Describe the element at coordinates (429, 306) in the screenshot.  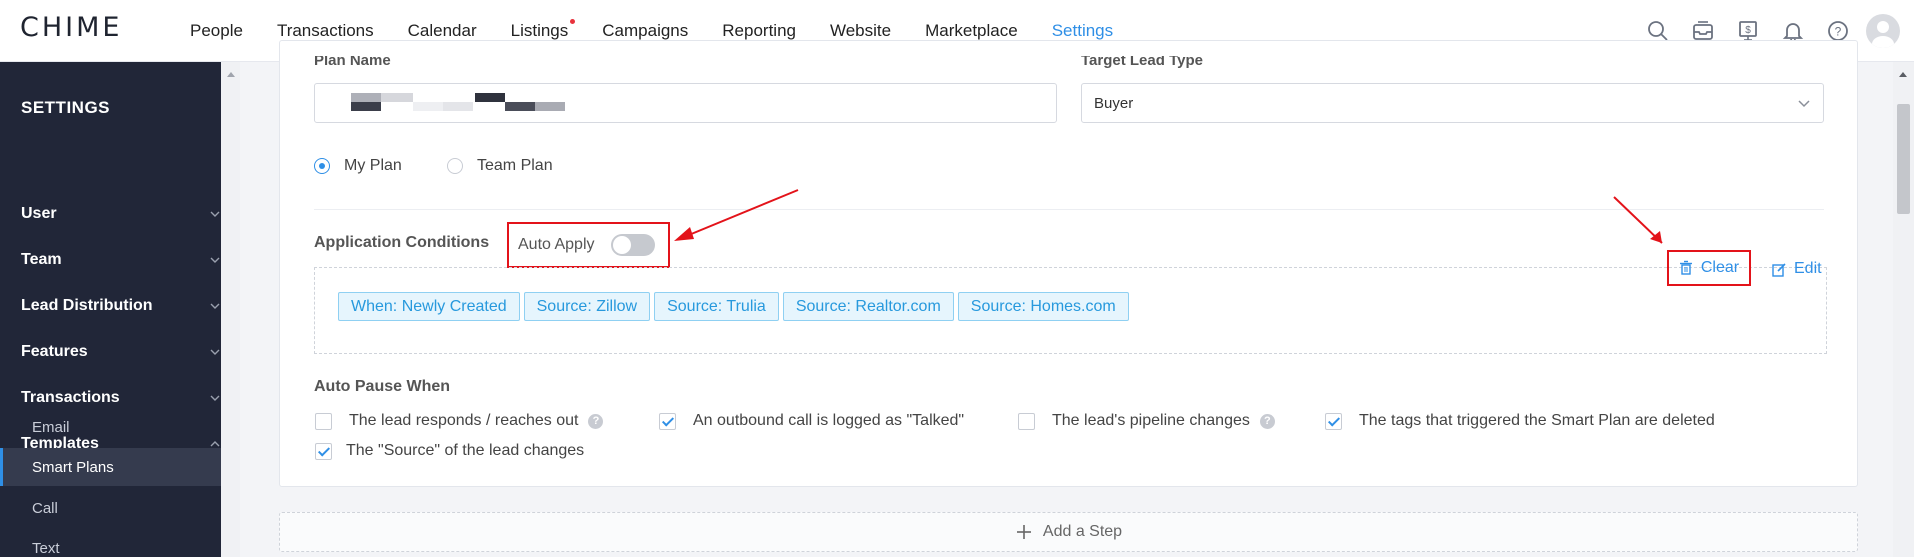
I see `condition-tag: When: Newly Created` at that location.